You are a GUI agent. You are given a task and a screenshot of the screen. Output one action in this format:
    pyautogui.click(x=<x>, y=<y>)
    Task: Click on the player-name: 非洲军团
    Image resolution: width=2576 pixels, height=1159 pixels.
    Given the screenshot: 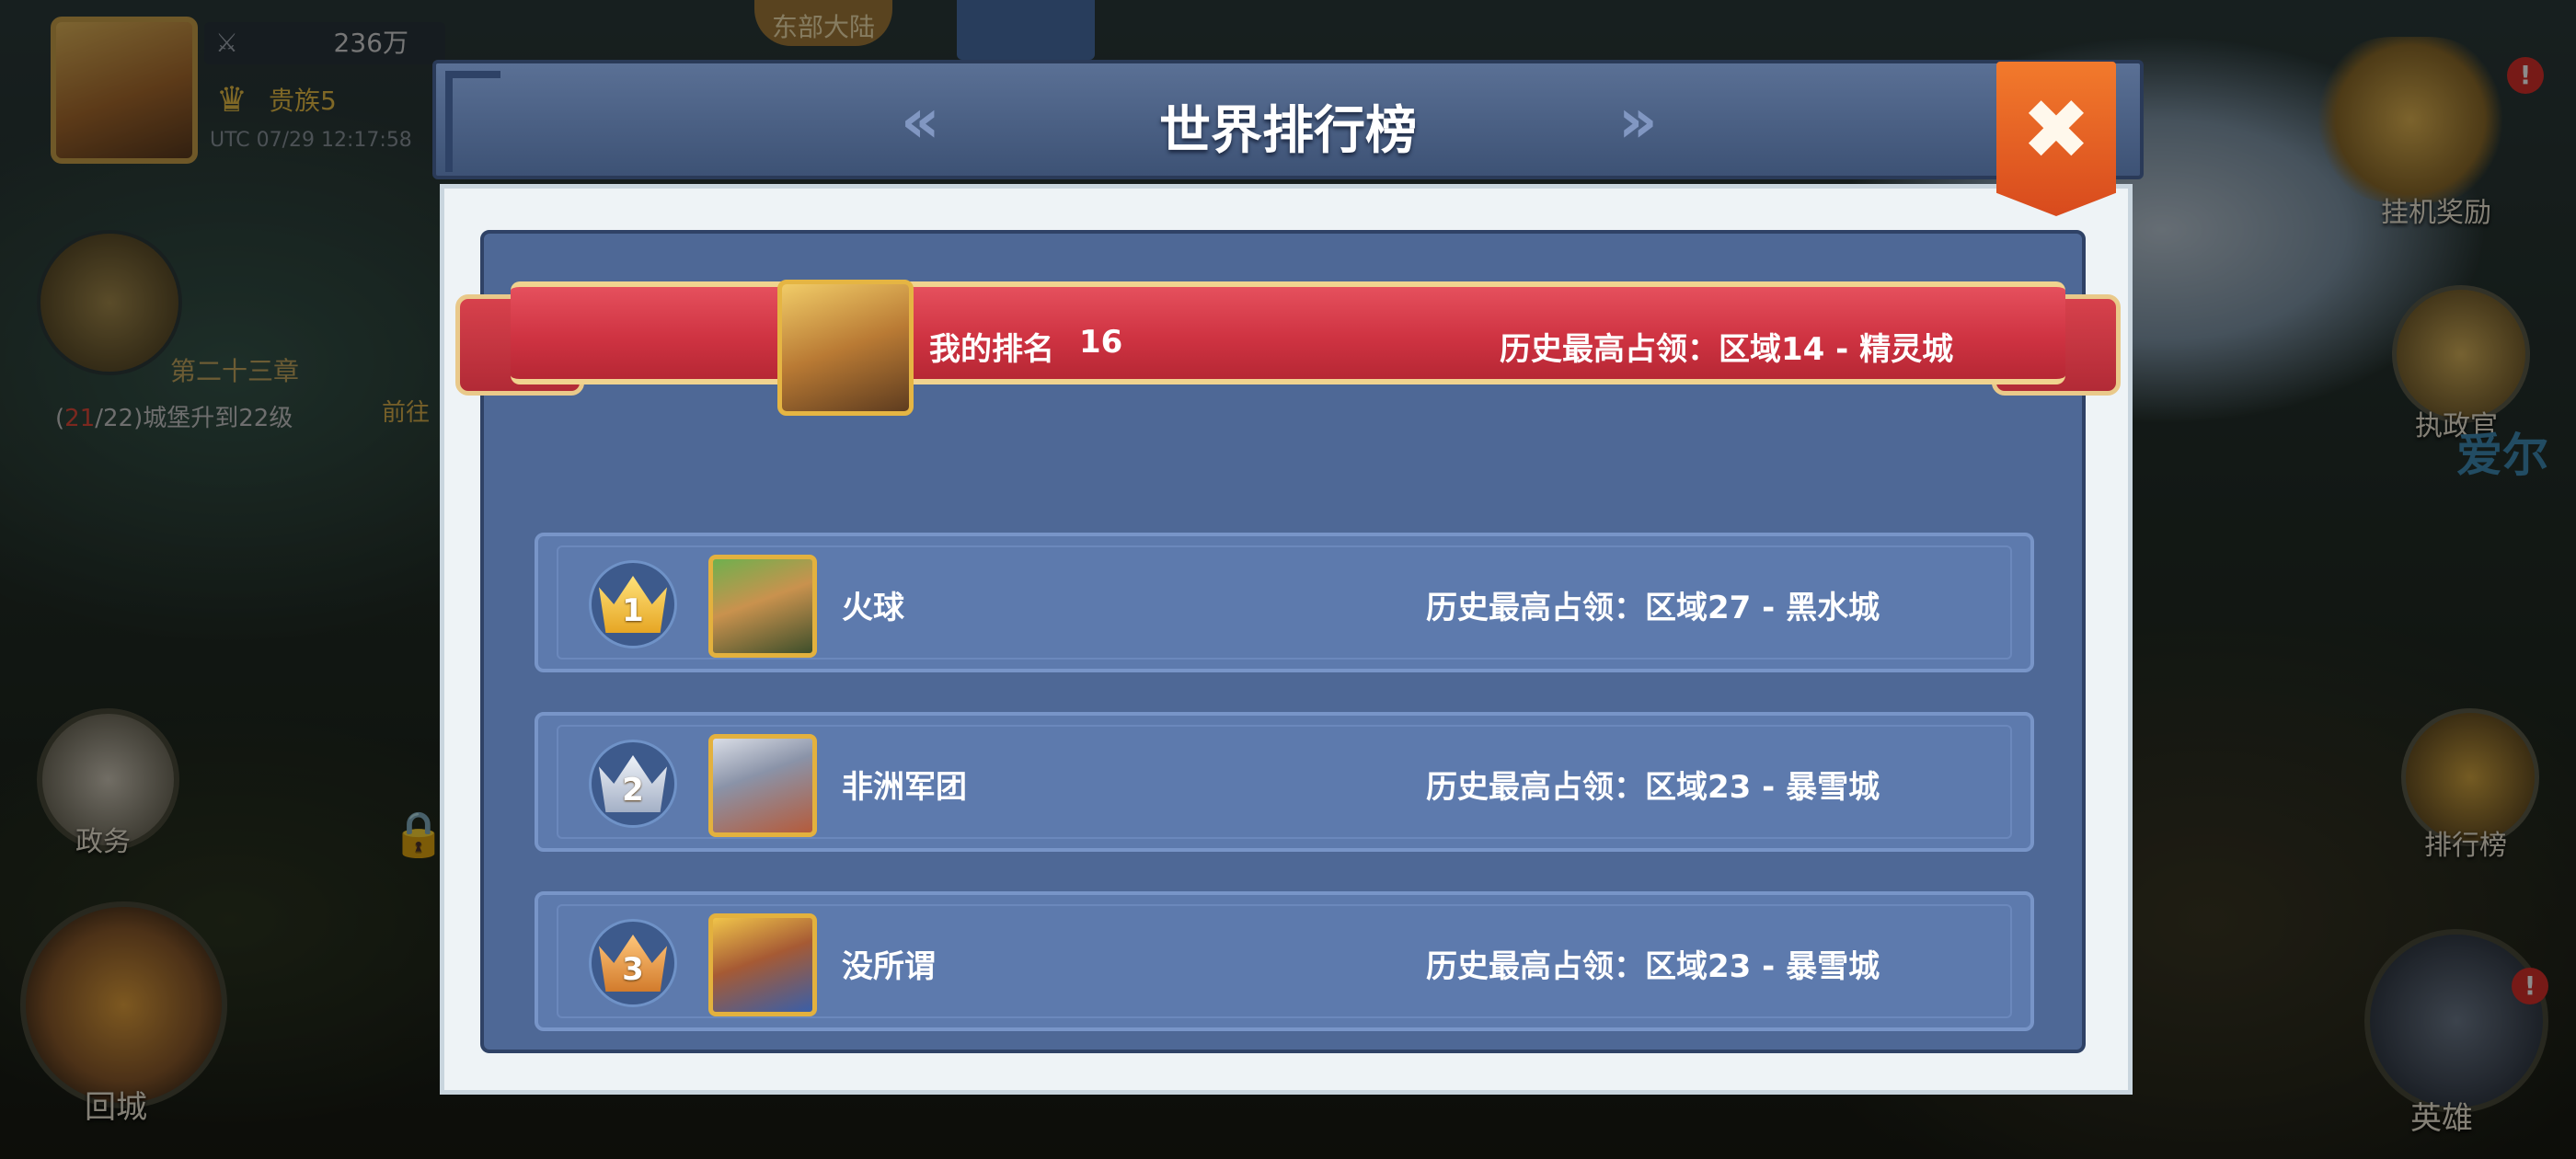 What is the action you would take?
    pyautogui.click(x=904, y=787)
    